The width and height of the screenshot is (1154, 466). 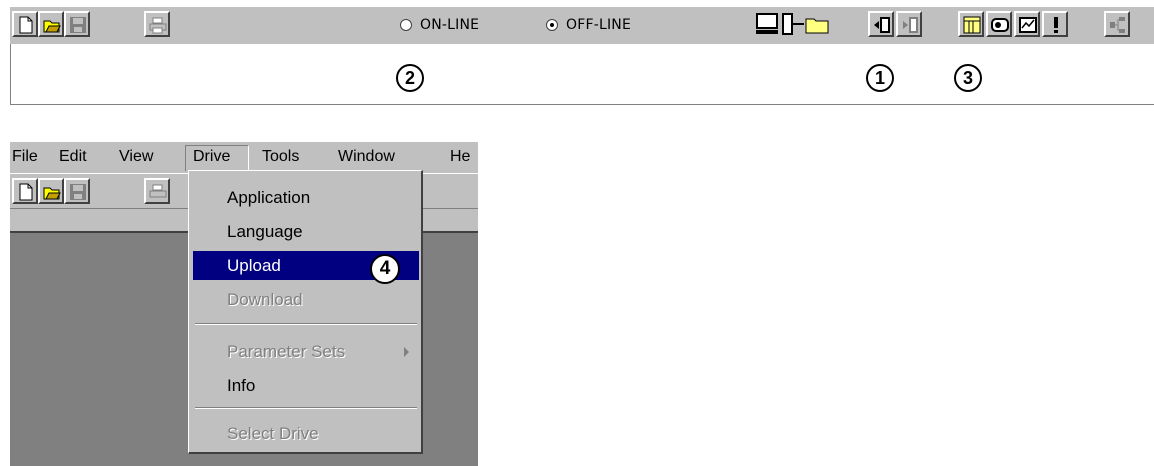 I want to click on menubar: File Edit View Drive Tools Window He, so click(x=244, y=157).